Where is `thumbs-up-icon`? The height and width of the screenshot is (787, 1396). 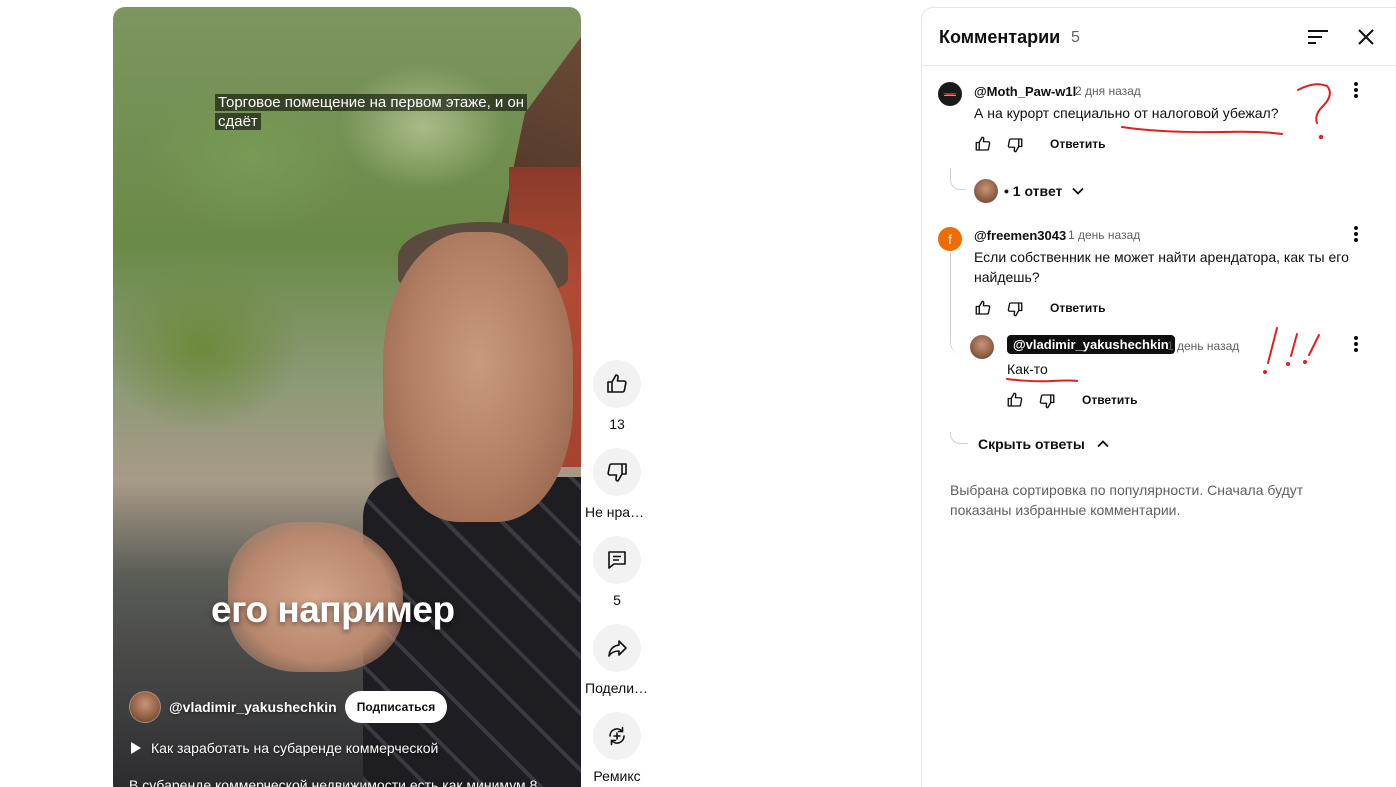
thumbs-up-icon is located at coordinates (617, 383).